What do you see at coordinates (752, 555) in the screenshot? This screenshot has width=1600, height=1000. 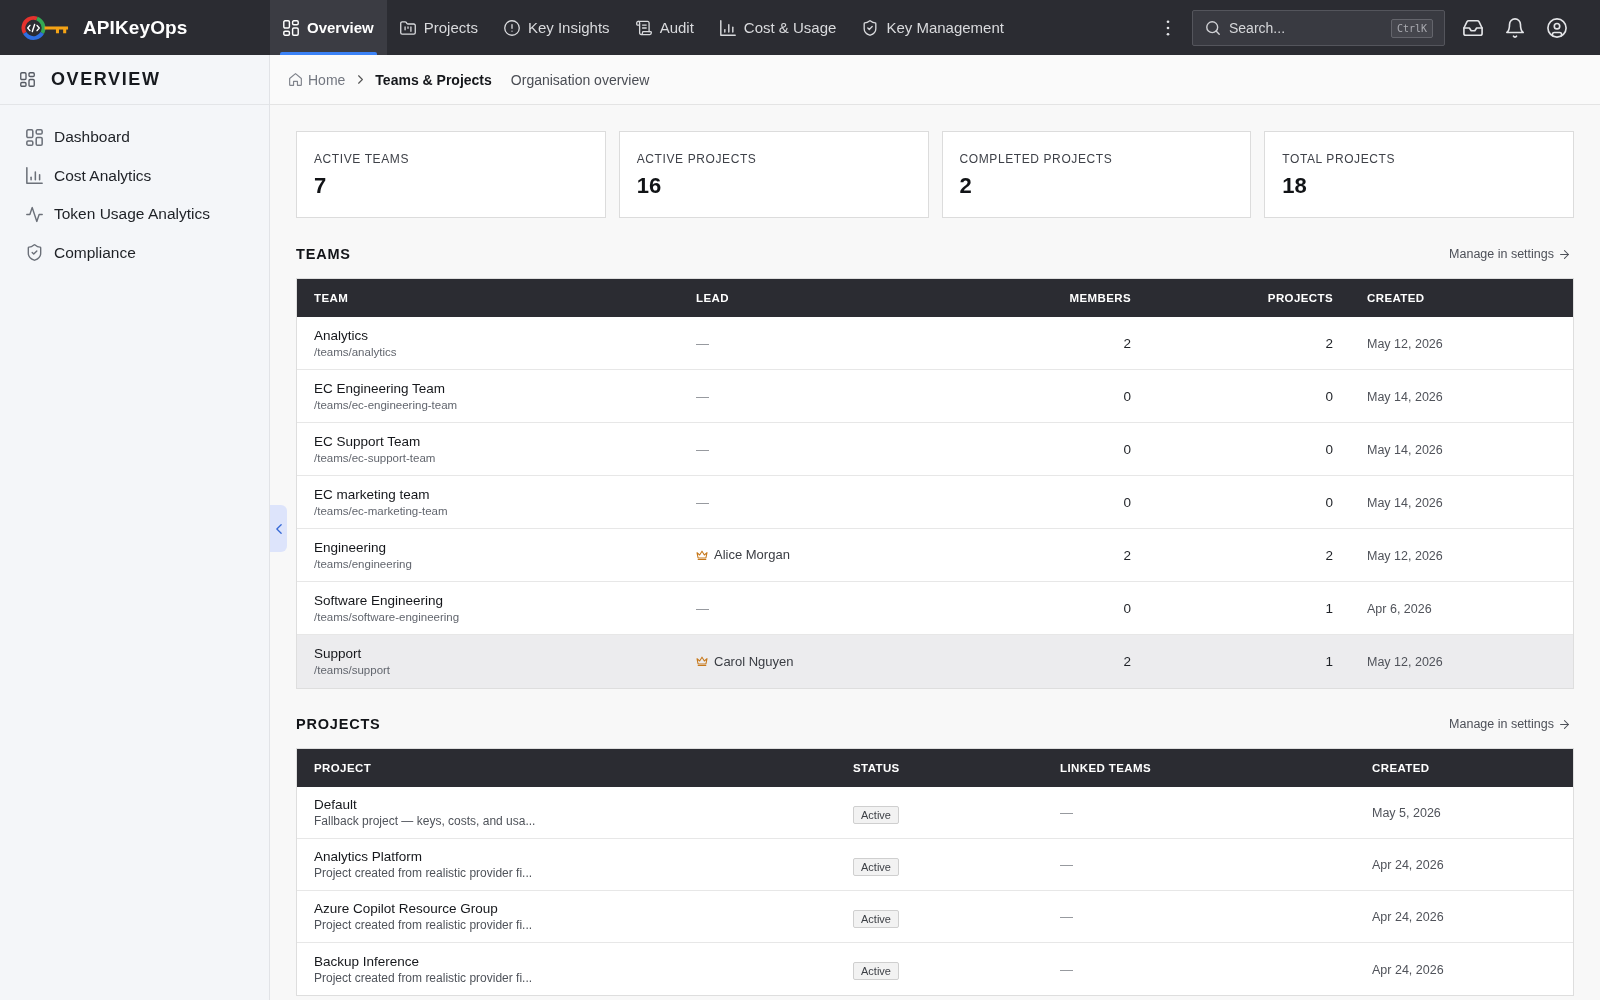 I see `lead-name: Alice Morgan` at bounding box center [752, 555].